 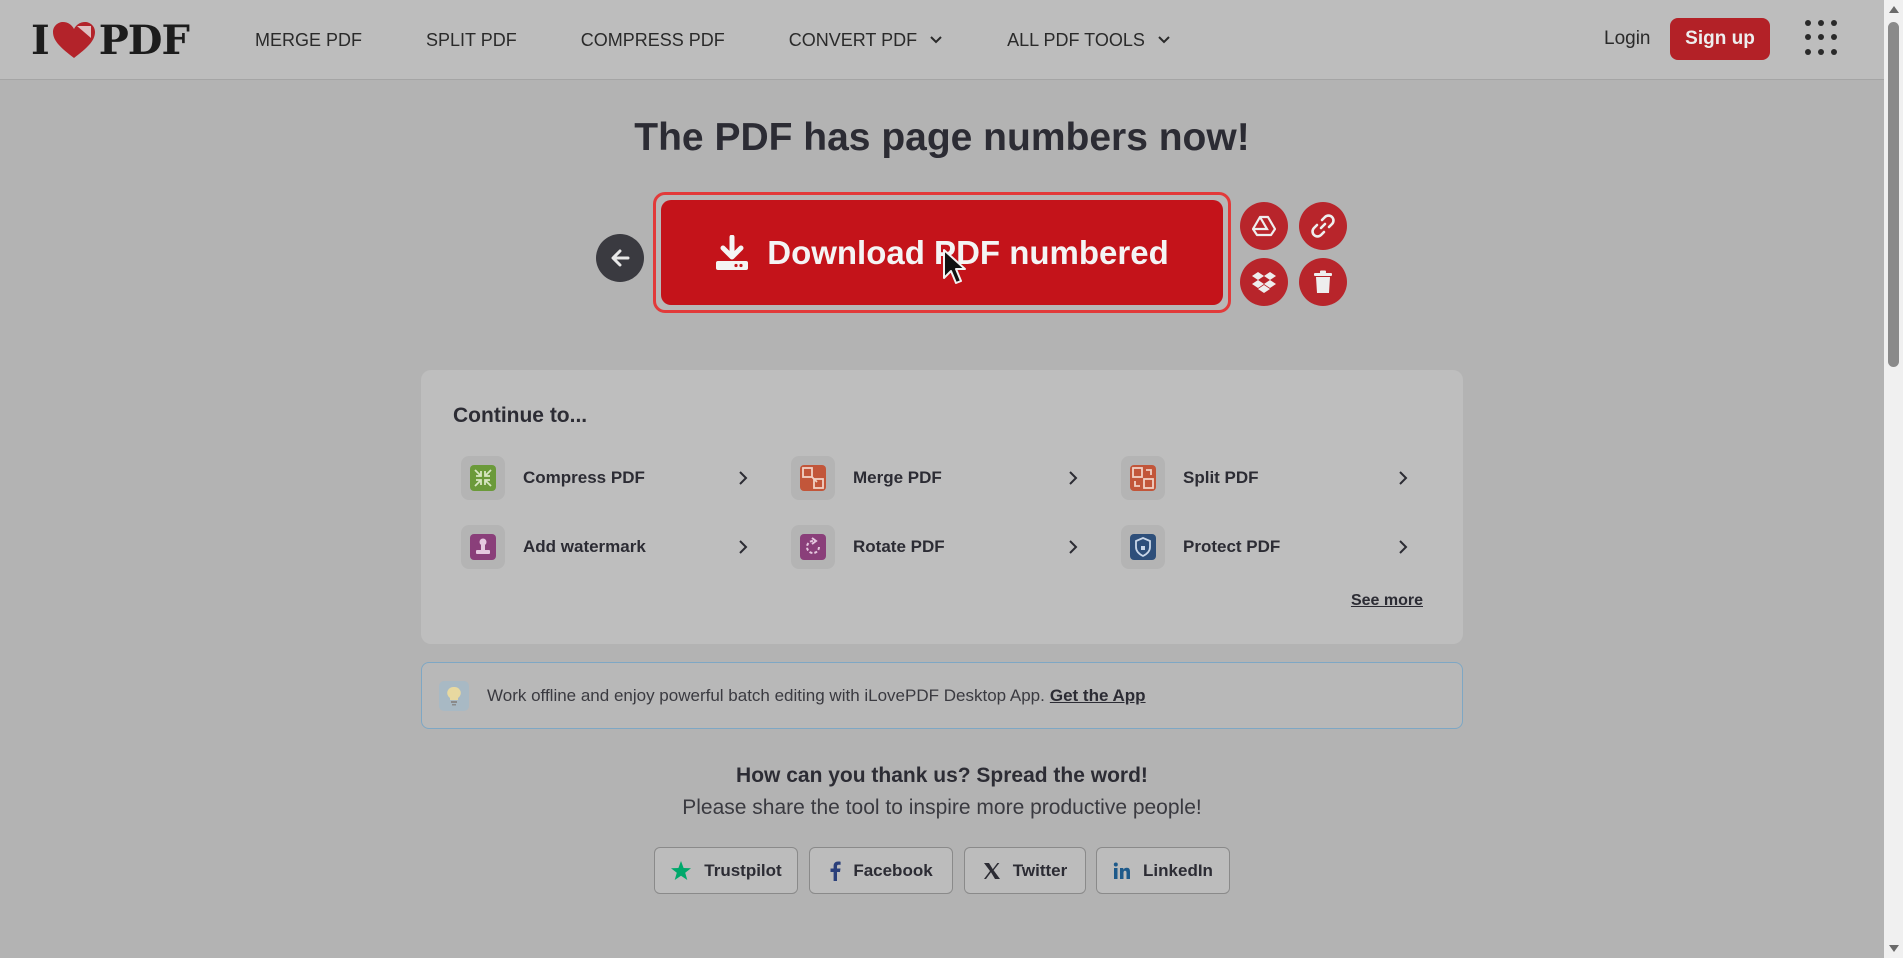 What do you see at coordinates (1076, 39) in the screenshot?
I see `nav-label: ALL PDF TOOLS` at bounding box center [1076, 39].